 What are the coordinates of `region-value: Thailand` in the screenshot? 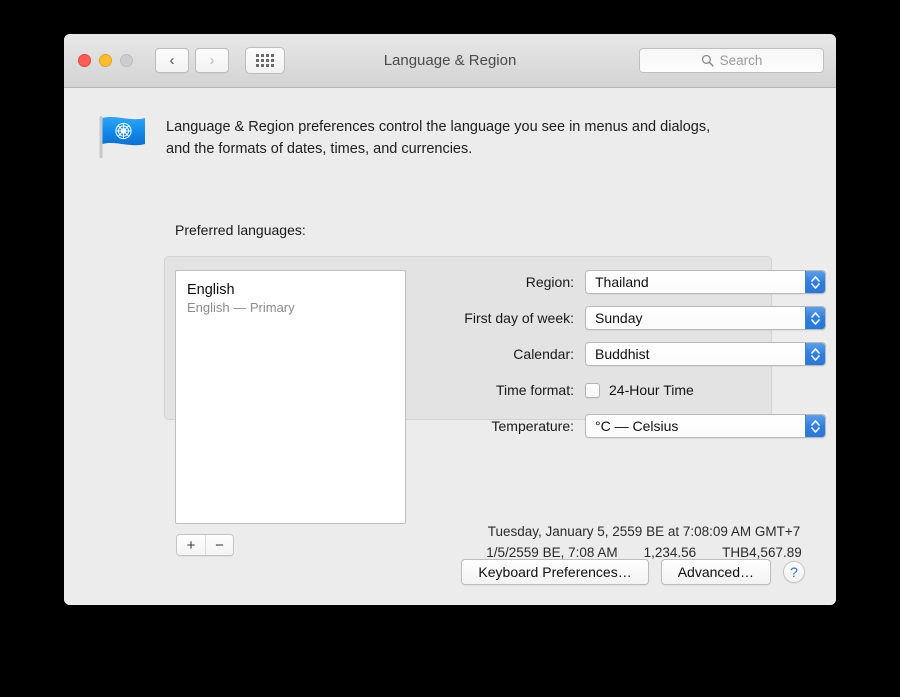 It's located at (695, 282).